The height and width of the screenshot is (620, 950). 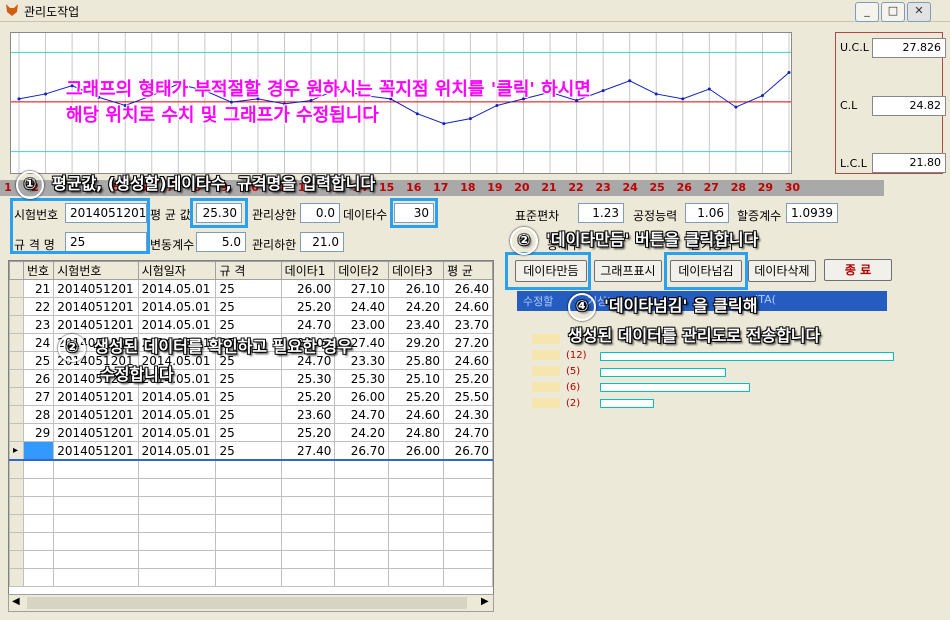 I want to click on table-cell: 29, so click(x=38, y=432).